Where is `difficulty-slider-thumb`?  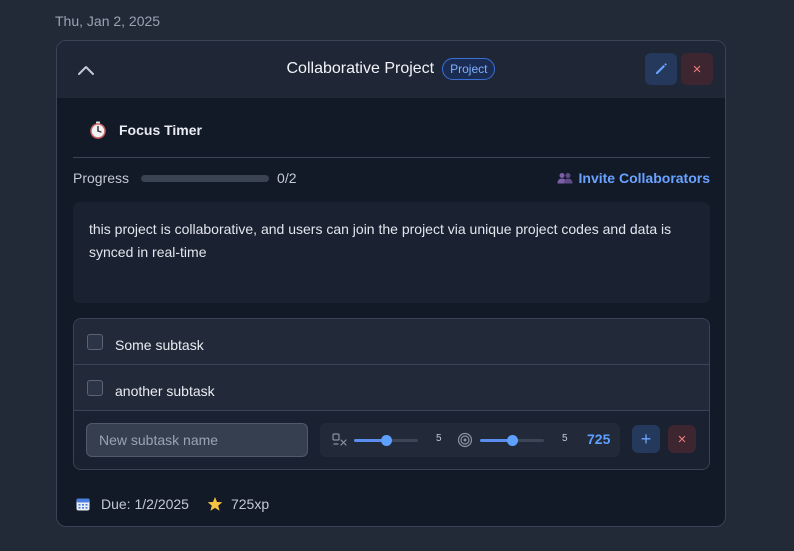 difficulty-slider-thumb is located at coordinates (386, 440).